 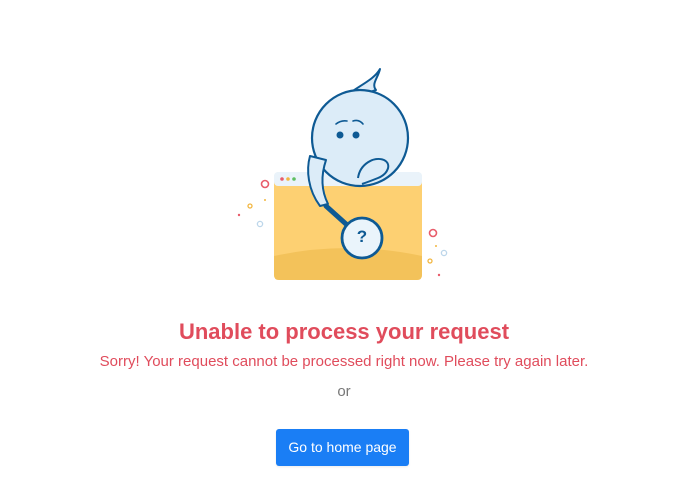 What do you see at coordinates (362, 236) in the screenshot?
I see `question-mark-icon: ?` at bounding box center [362, 236].